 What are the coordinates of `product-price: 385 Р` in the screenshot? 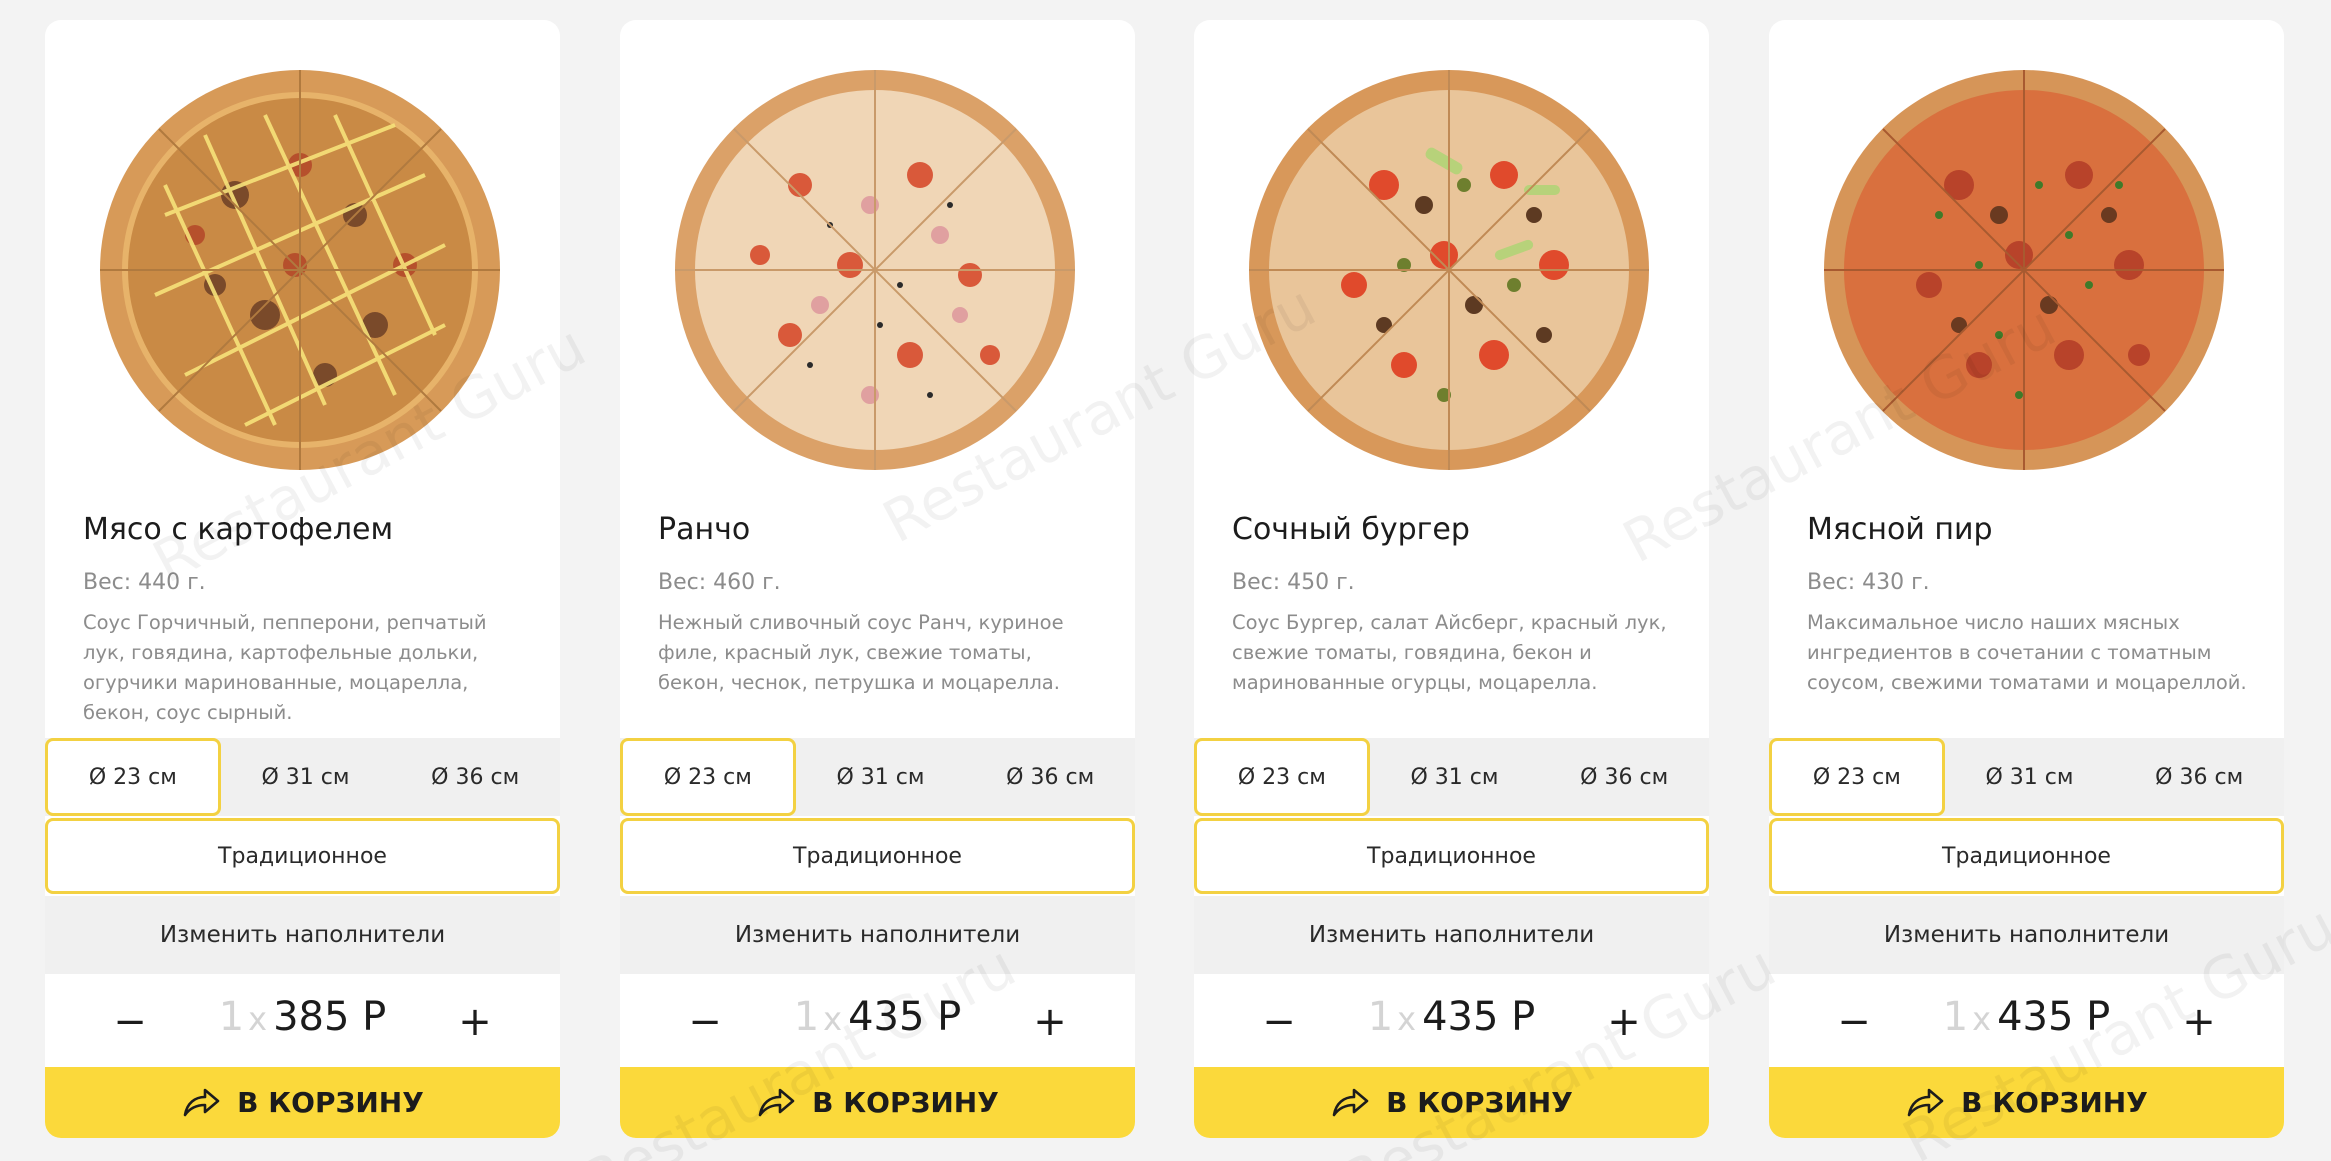 It's located at (330, 1017).